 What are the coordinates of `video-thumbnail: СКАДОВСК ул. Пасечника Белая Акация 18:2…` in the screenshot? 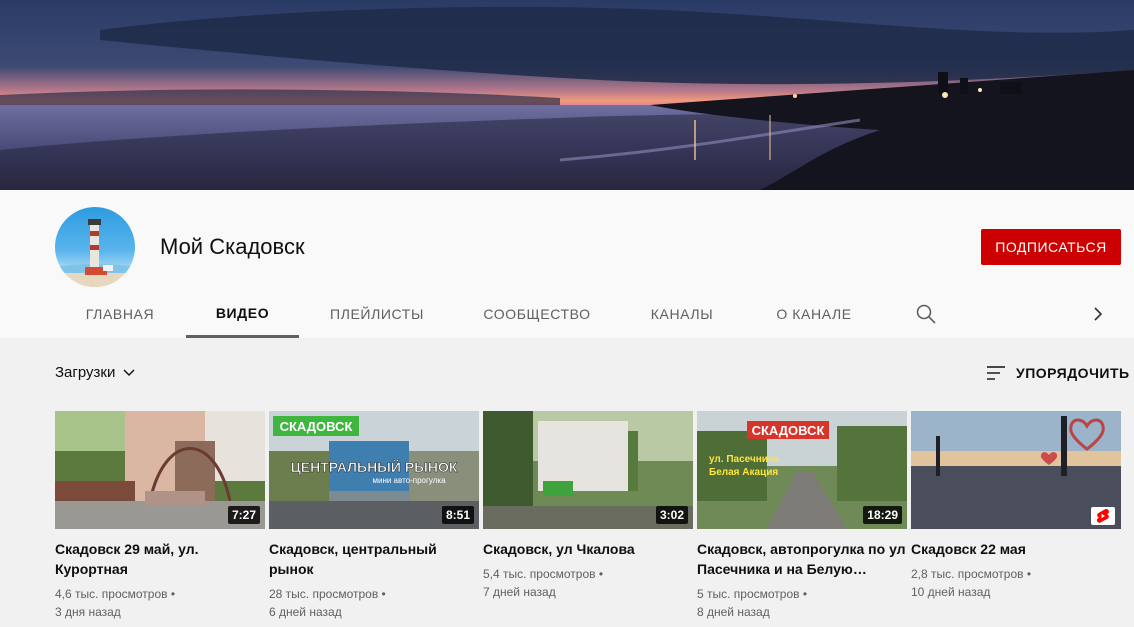 It's located at (802, 470).